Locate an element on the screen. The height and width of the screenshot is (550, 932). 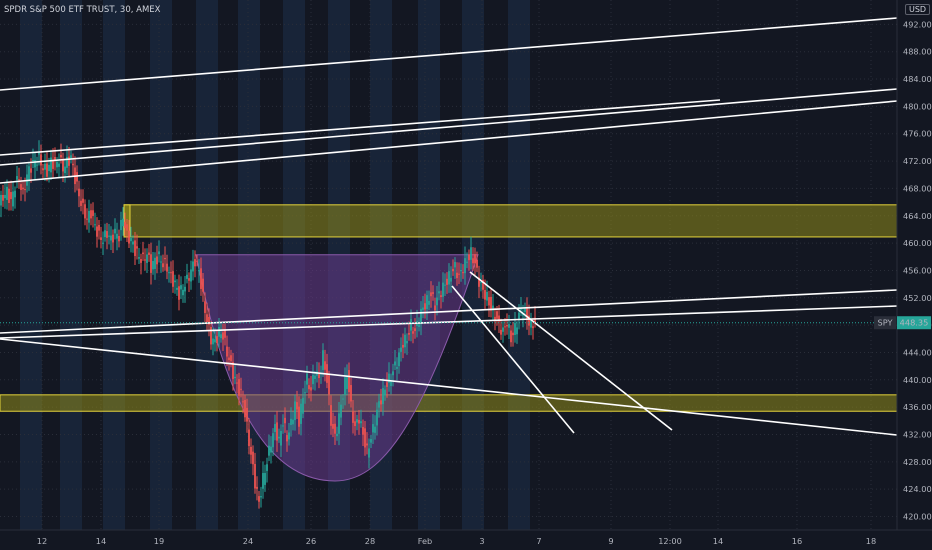
time-tick-label: 18 is located at coordinates (871, 541).